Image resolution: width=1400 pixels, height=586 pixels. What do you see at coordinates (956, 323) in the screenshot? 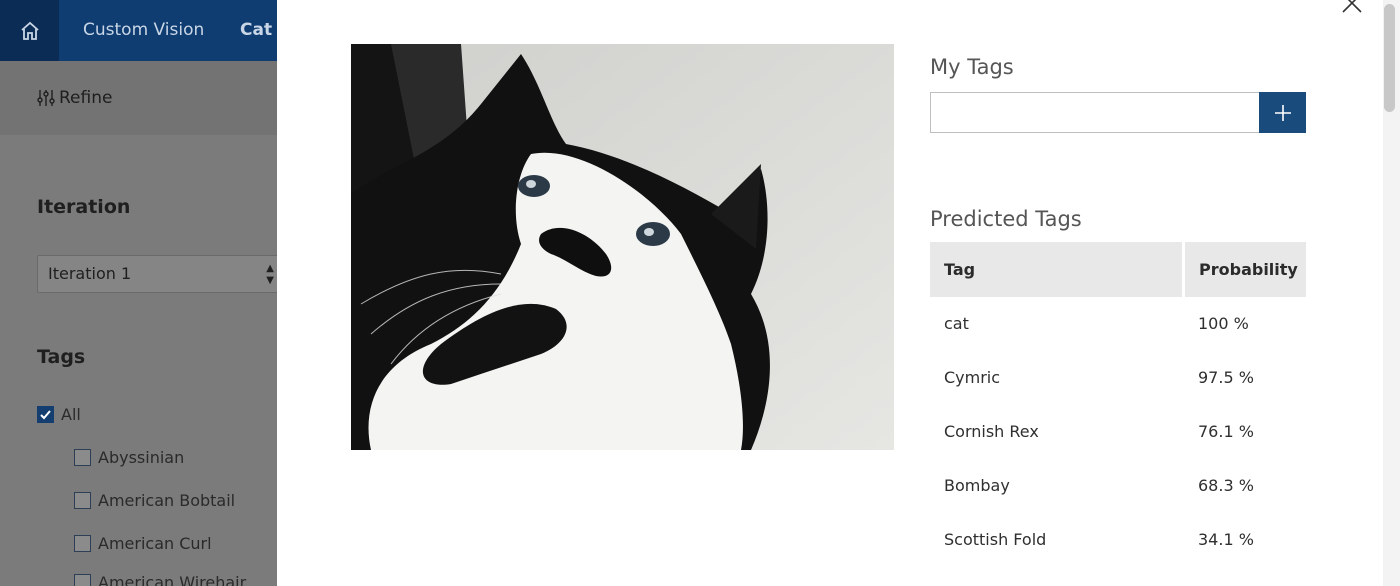
I see `tag-cell: cat` at bounding box center [956, 323].